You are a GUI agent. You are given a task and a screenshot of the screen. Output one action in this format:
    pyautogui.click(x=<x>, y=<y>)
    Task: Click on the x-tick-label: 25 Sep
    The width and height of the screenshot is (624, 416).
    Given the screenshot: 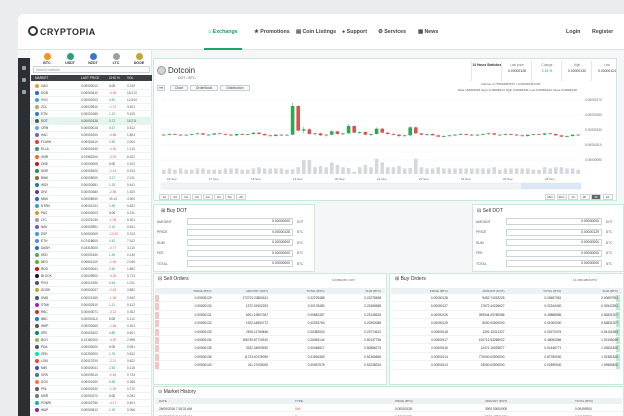 What is the action you would take?
    pyautogui.click(x=550, y=179)
    